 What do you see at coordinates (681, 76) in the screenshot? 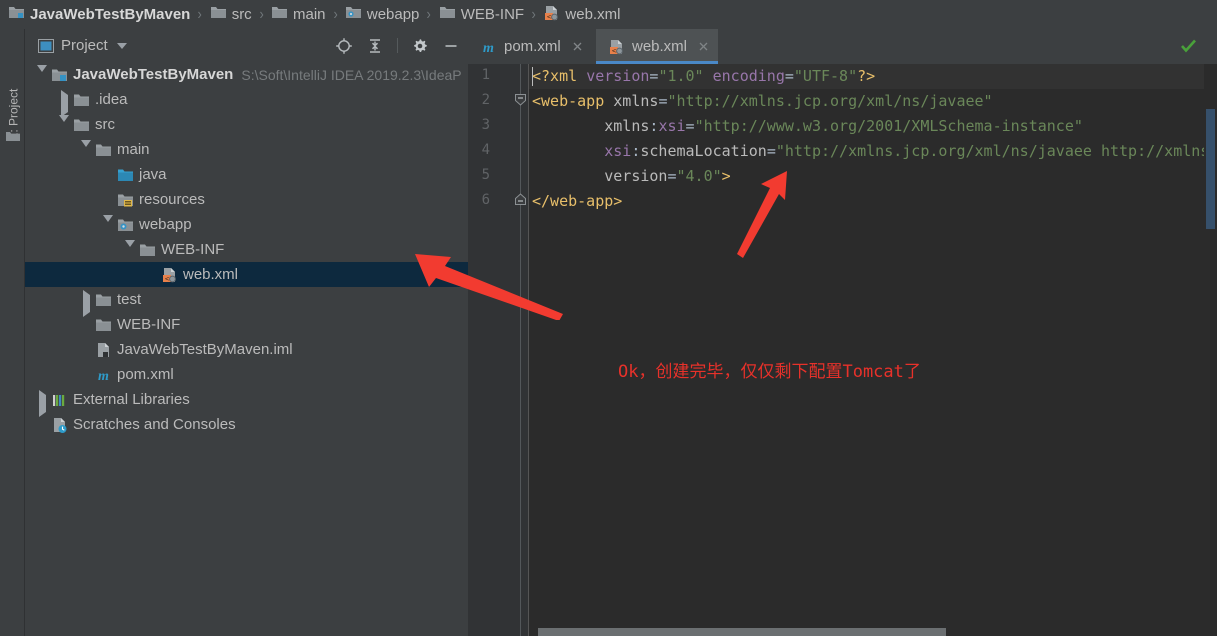
I see `code-token: "1.0"` at bounding box center [681, 76].